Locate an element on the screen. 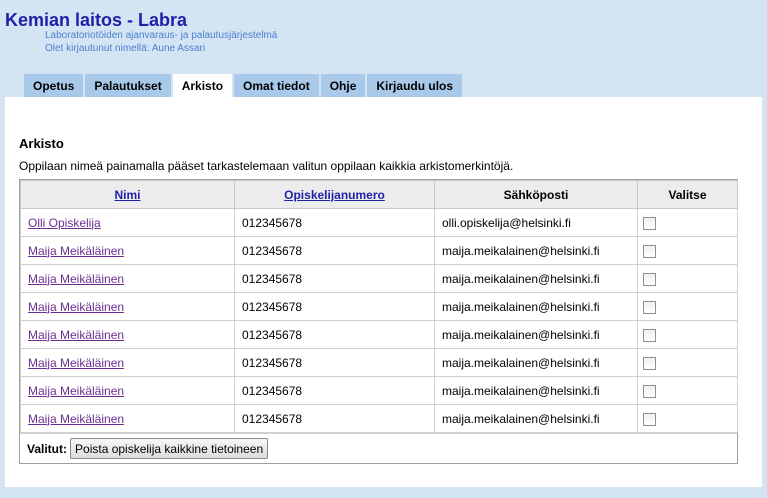  tab-arkisto: Arkisto is located at coordinates (202, 85).